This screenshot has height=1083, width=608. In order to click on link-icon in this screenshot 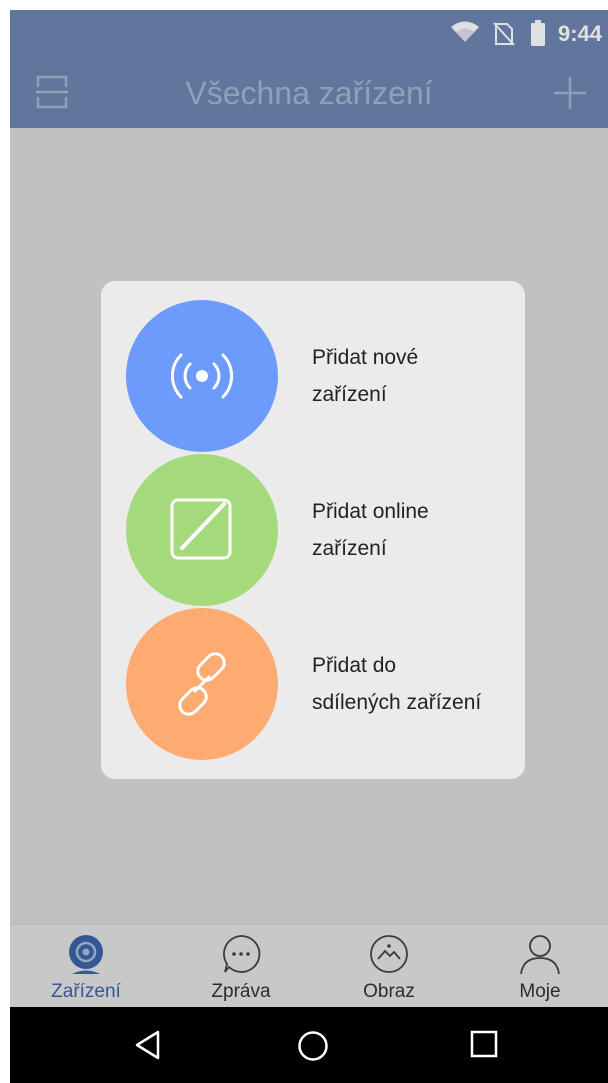, I will do `click(202, 684)`.